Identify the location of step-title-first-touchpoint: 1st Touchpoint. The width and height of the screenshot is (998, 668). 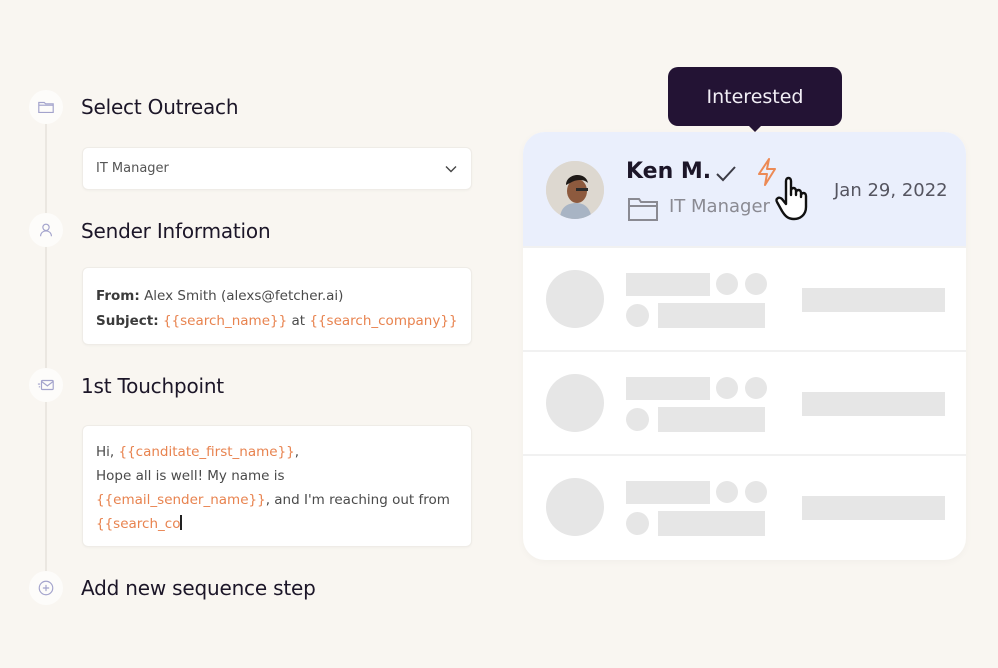
(152, 386).